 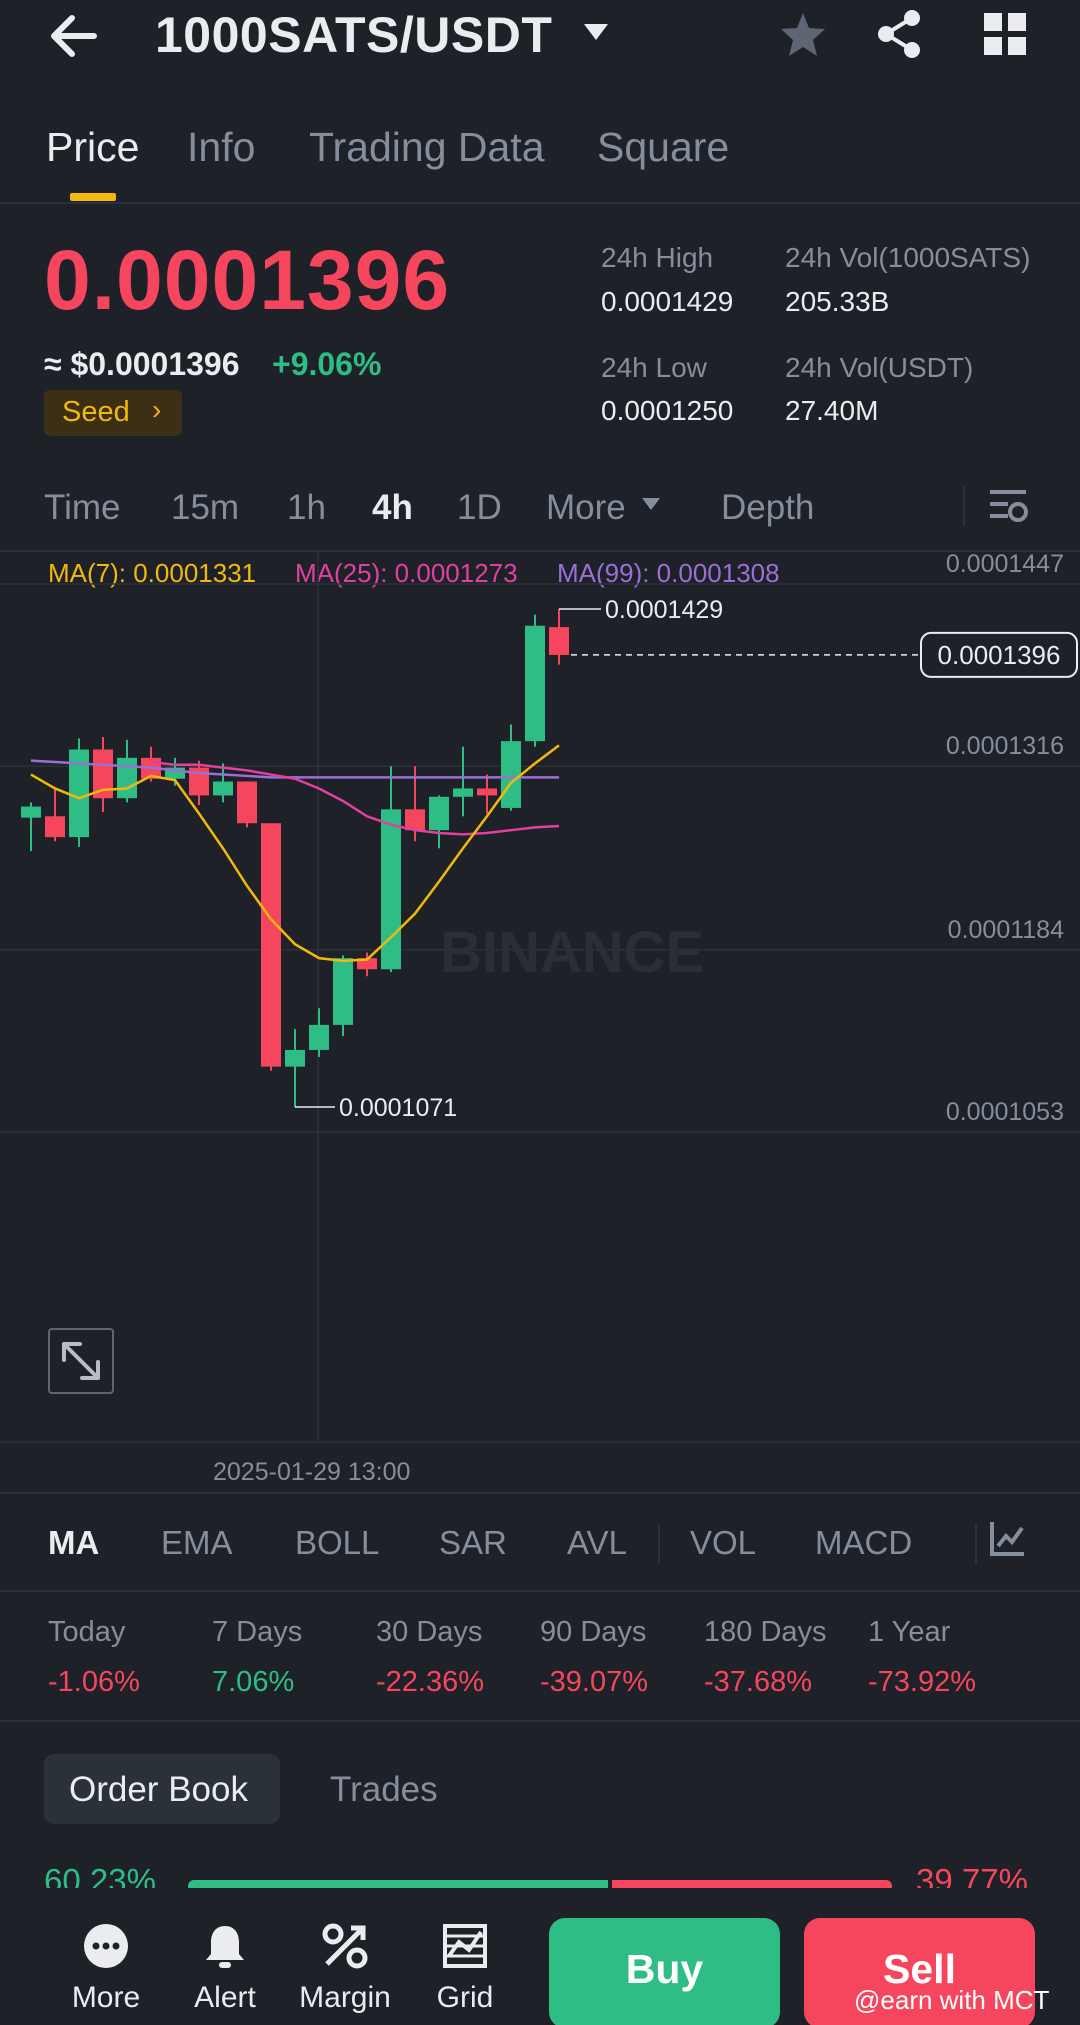 What do you see at coordinates (657, 257) in the screenshot?
I see `stat-high-label: 24h High` at bounding box center [657, 257].